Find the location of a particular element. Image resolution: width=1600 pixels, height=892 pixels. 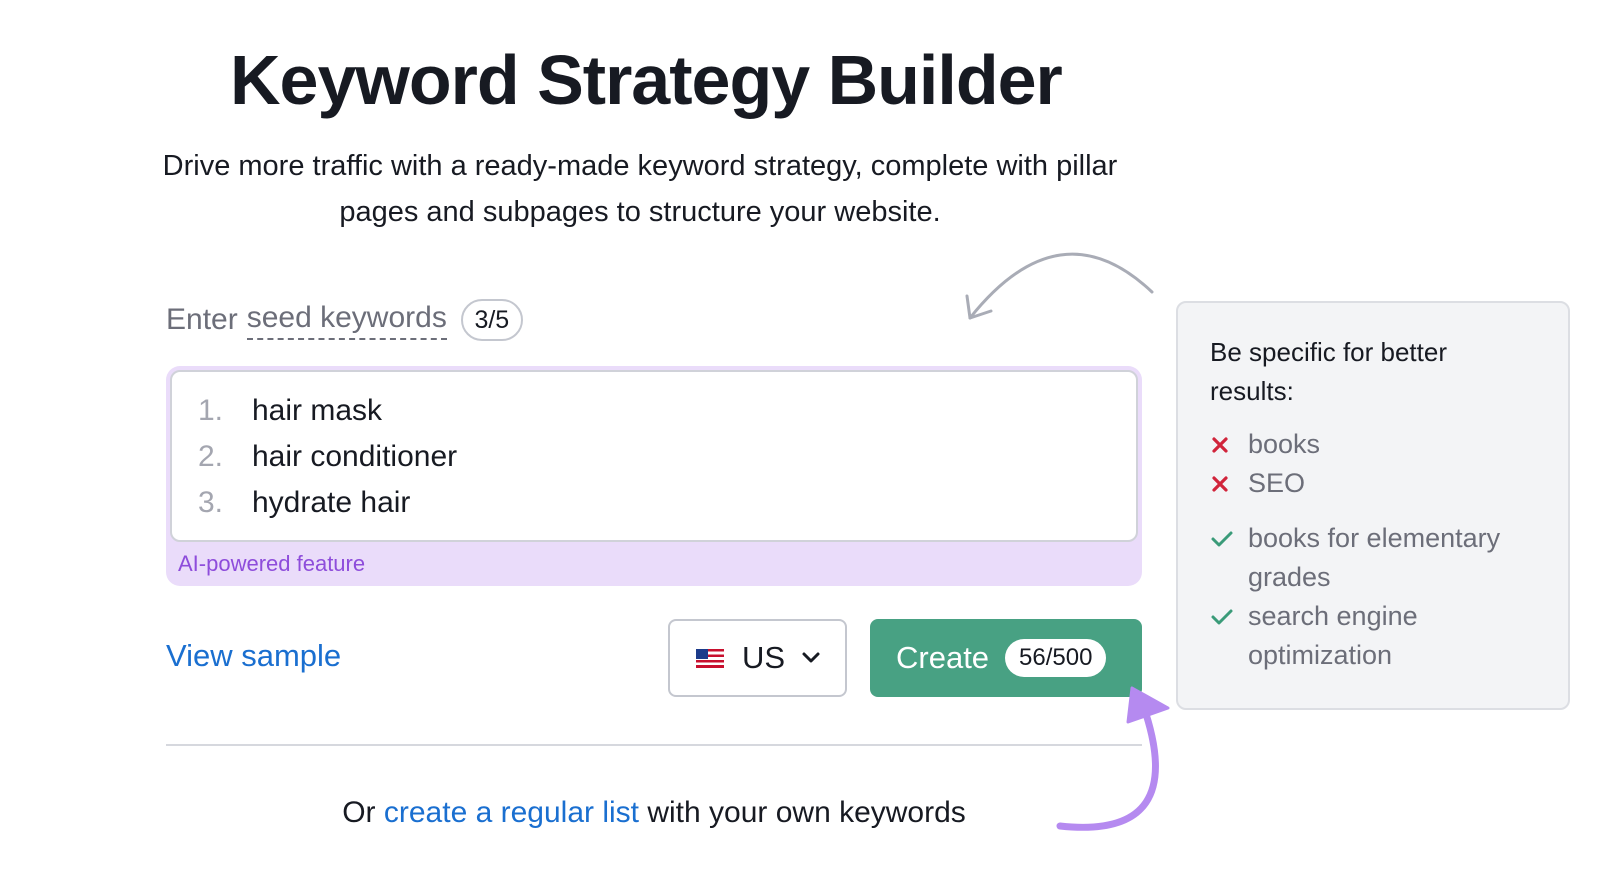

country-select: US is located at coordinates (757, 658).